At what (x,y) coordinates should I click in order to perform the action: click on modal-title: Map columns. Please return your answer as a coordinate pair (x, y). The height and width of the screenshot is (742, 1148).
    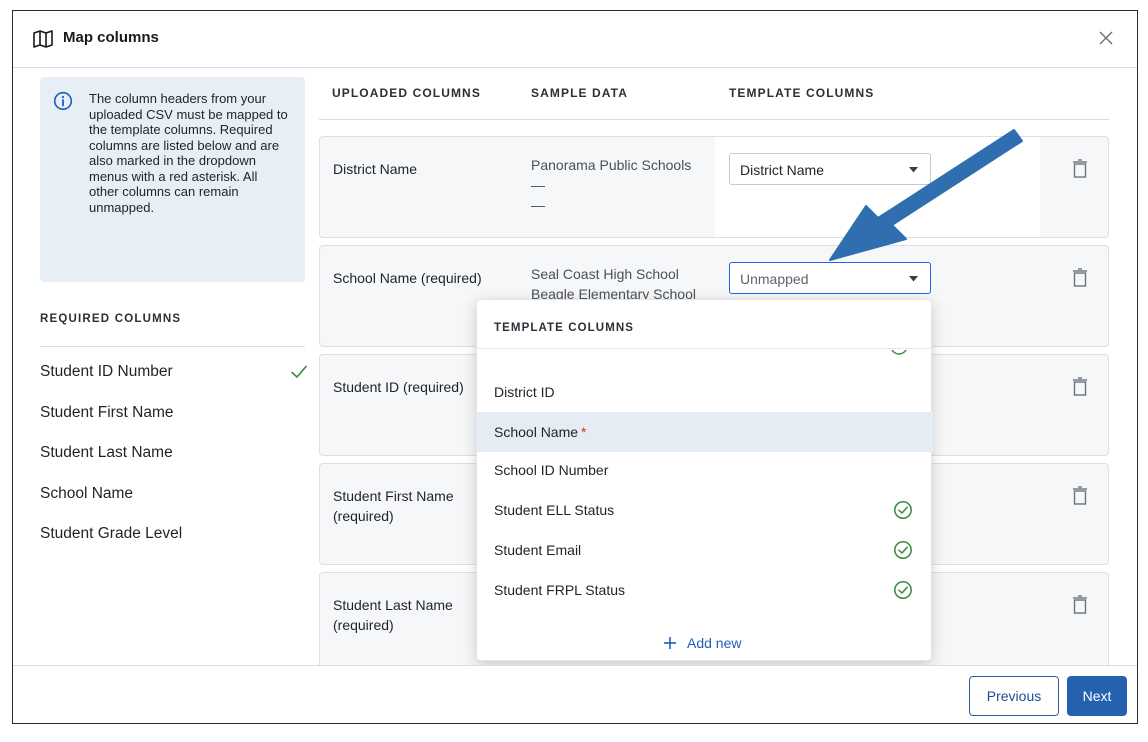
    Looking at the image, I should click on (111, 37).